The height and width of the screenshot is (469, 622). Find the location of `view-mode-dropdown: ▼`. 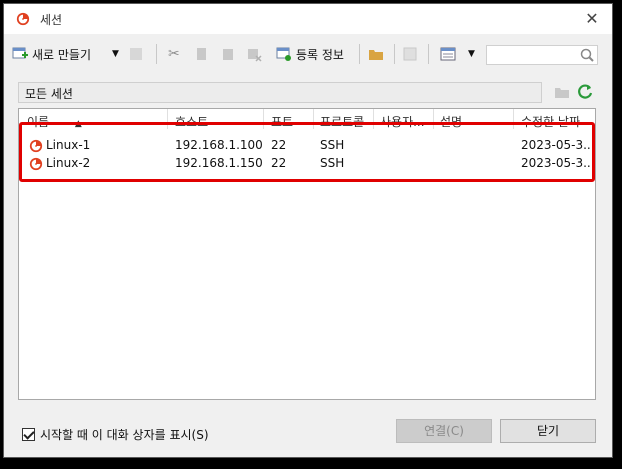

view-mode-dropdown: ▼ is located at coordinates (471, 54).